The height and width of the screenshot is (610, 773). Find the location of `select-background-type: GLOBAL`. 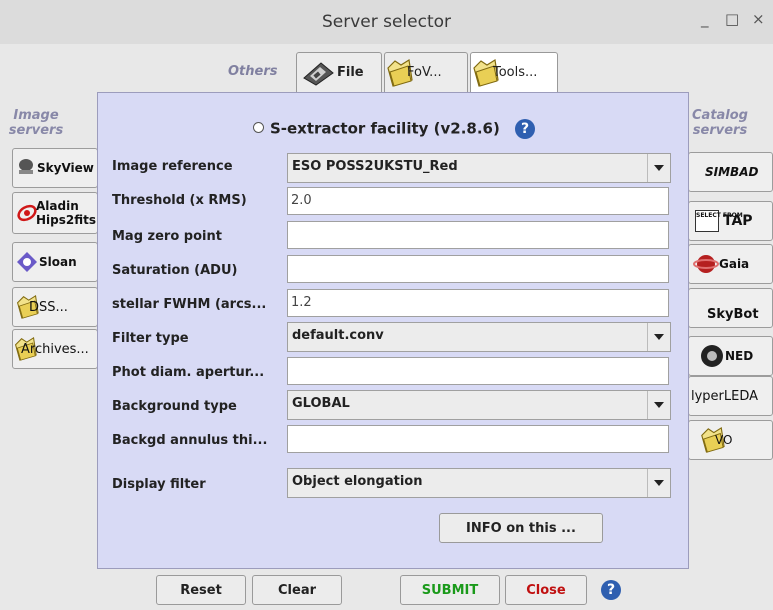

select-background-type: GLOBAL is located at coordinates (479, 405).